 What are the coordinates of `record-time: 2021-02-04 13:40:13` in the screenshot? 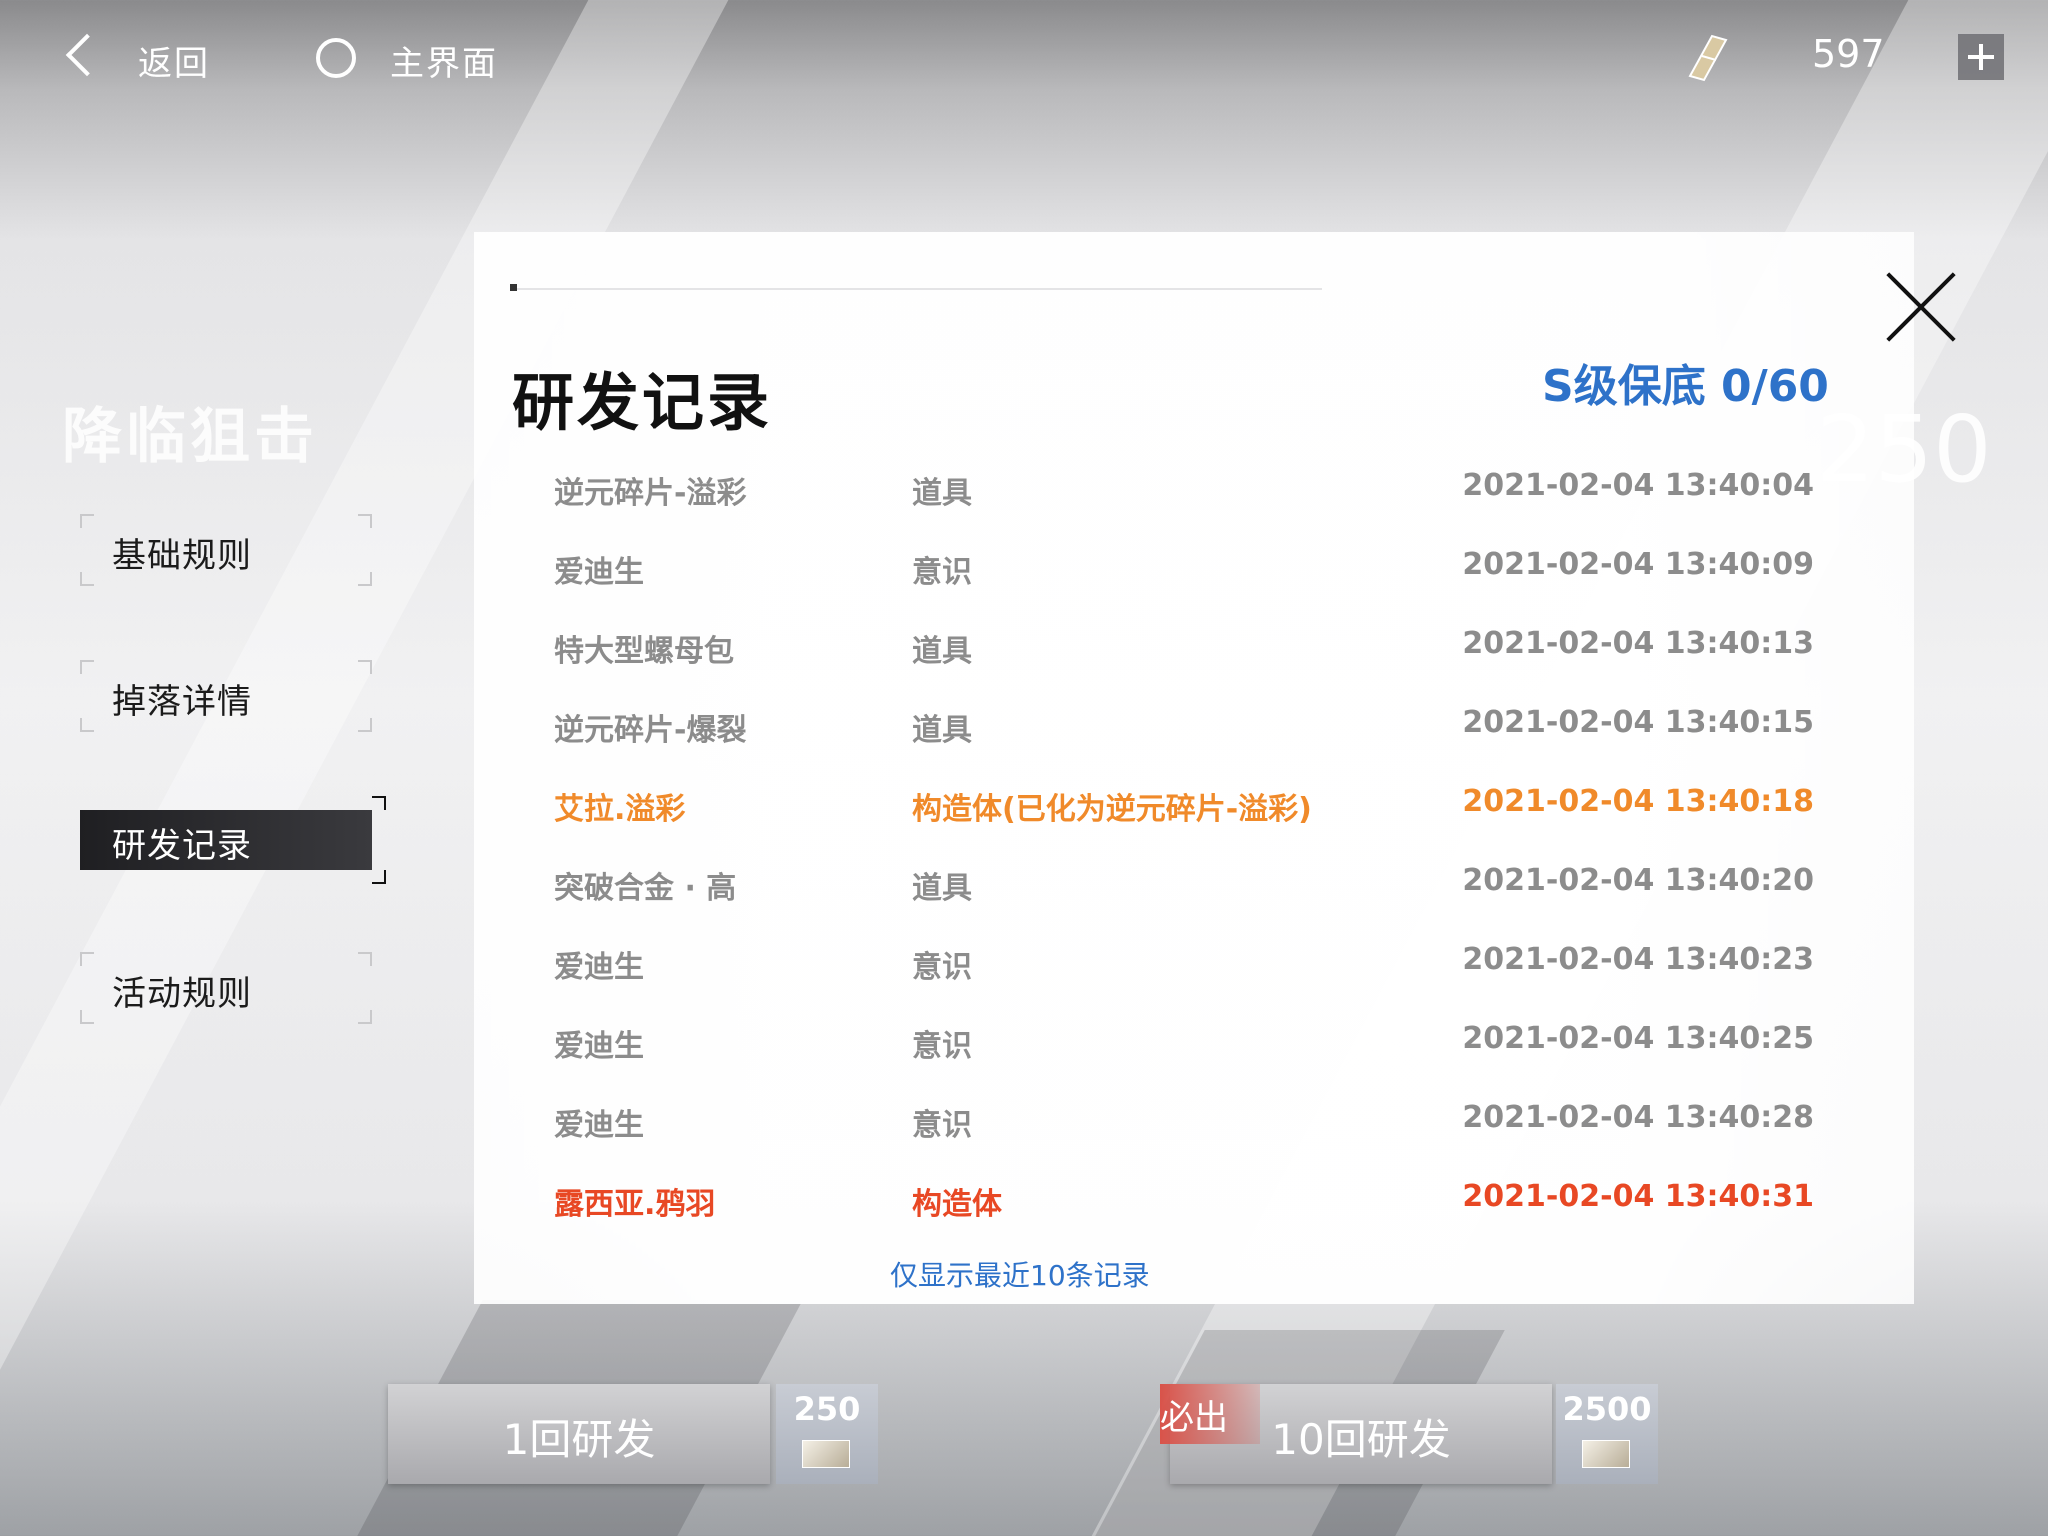 It's located at (1638, 643).